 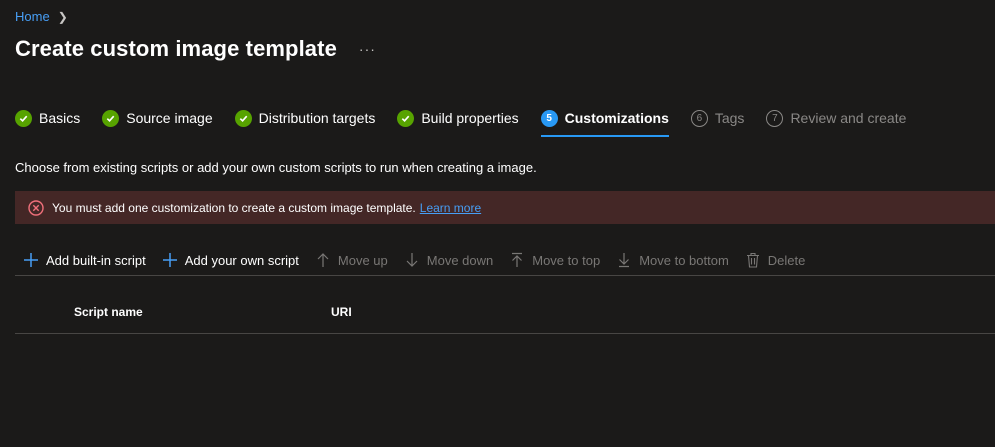 I want to click on move-up-button: Move up, so click(x=351, y=260).